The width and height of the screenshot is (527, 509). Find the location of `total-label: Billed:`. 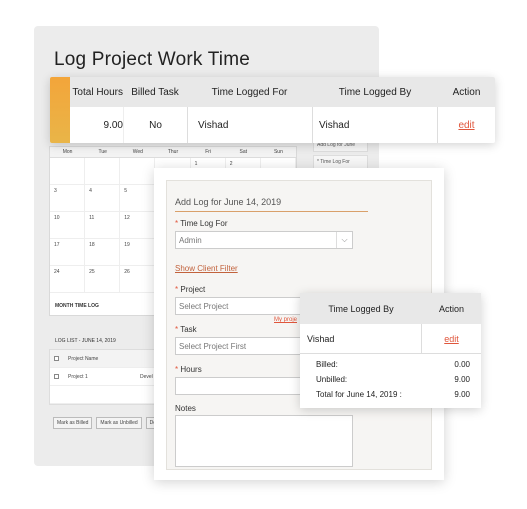

total-label: Billed: is located at coordinates (327, 364).